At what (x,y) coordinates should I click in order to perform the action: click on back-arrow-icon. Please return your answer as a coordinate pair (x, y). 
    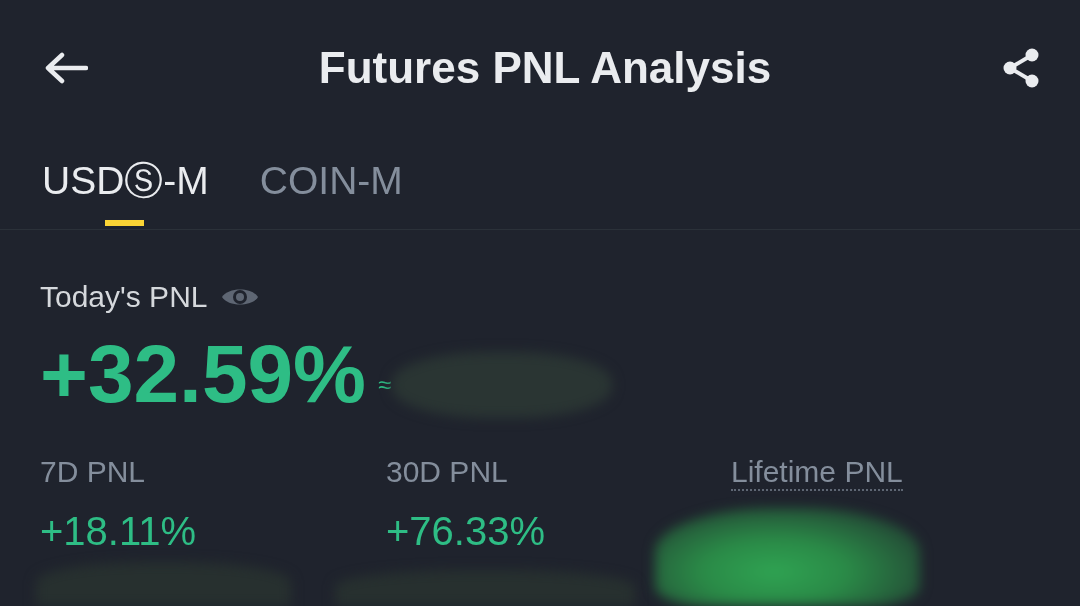
    Looking at the image, I should click on (66, 68).